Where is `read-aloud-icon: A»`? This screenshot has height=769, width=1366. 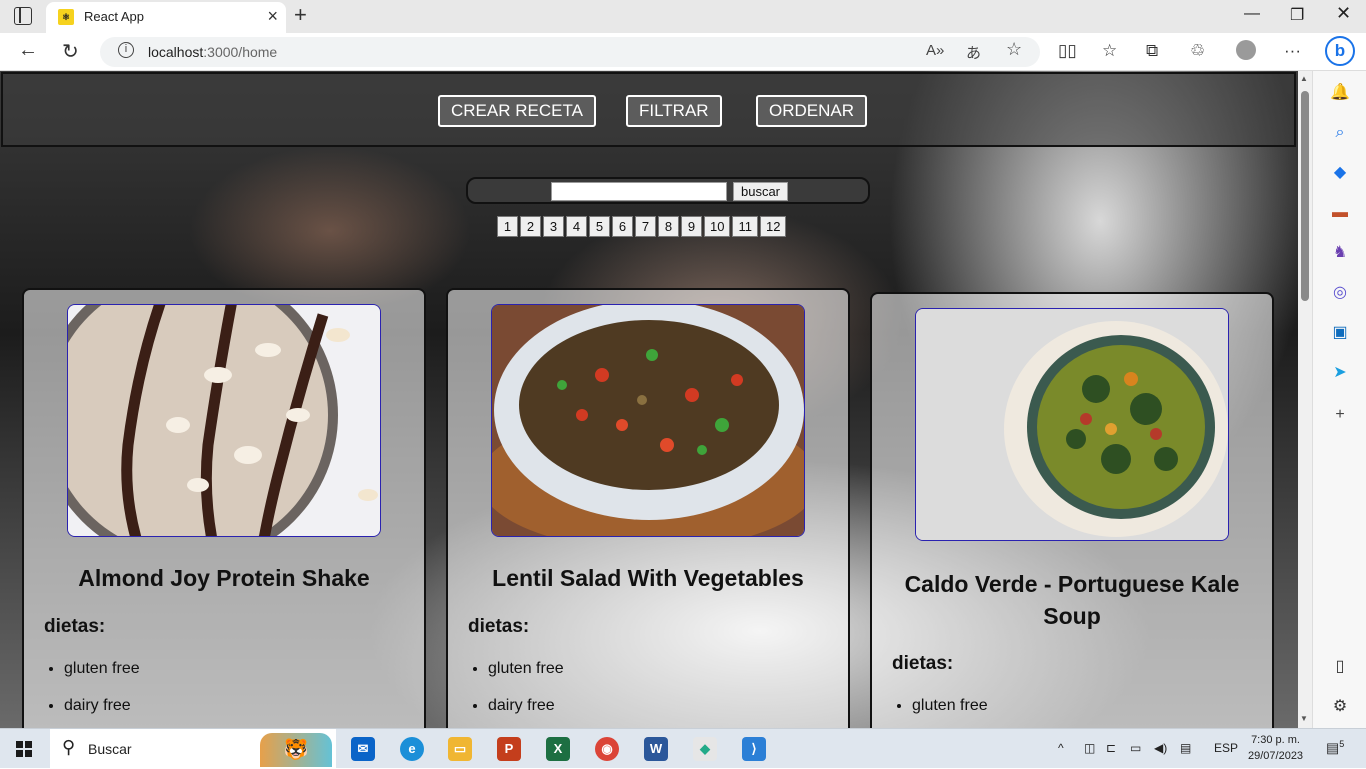
read-aloud-icon: A» is located at coordinates (935, 50).